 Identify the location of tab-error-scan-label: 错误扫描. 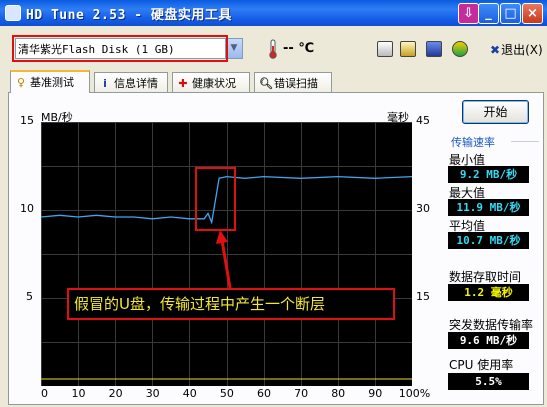
(296, 83).